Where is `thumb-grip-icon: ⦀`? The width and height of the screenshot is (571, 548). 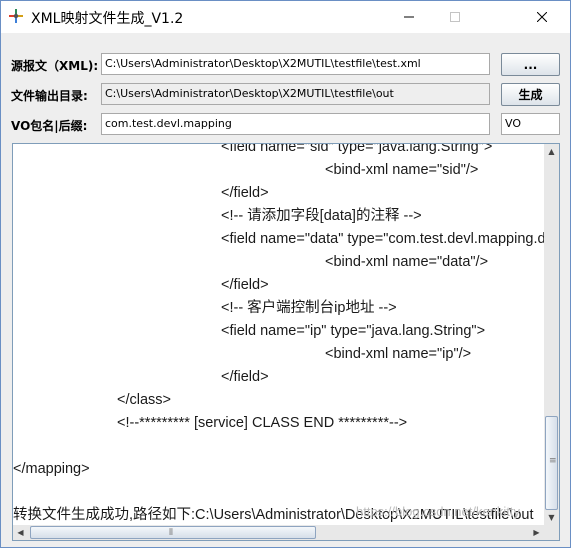 thumb-grip-icon: ⦀ is located at coordinates (171, 533).